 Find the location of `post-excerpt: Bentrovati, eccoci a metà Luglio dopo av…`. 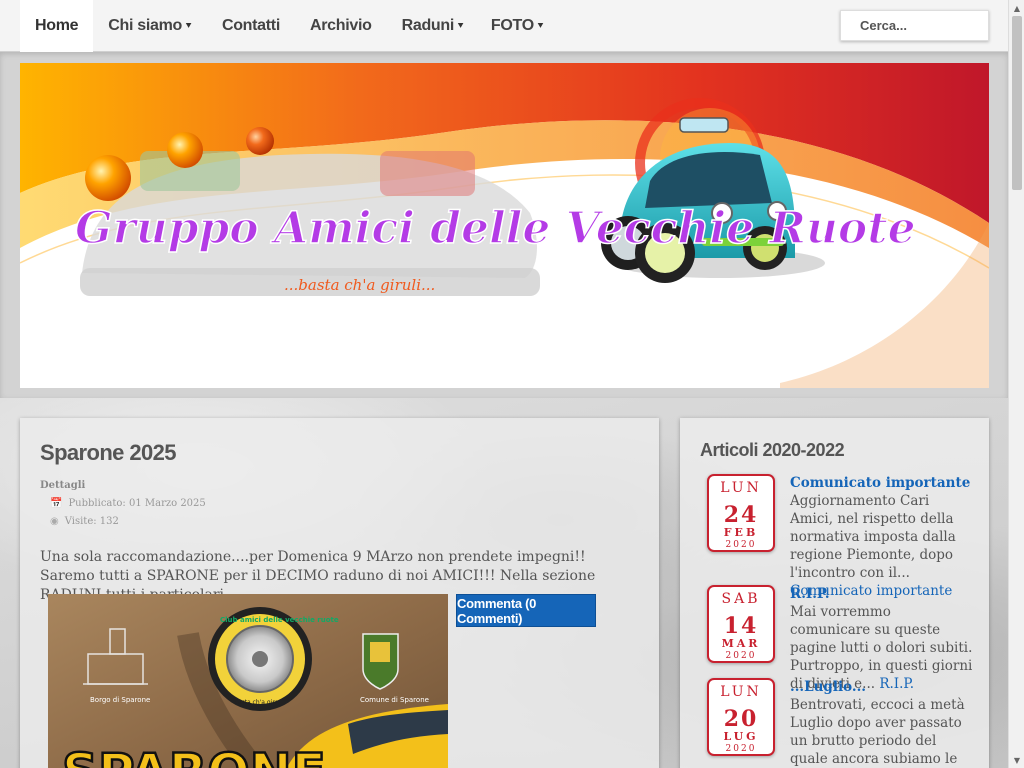

post-excerpt: Bentrovati, eccoci a metà Luglio dopo av… is located at coordinates (877, 732).